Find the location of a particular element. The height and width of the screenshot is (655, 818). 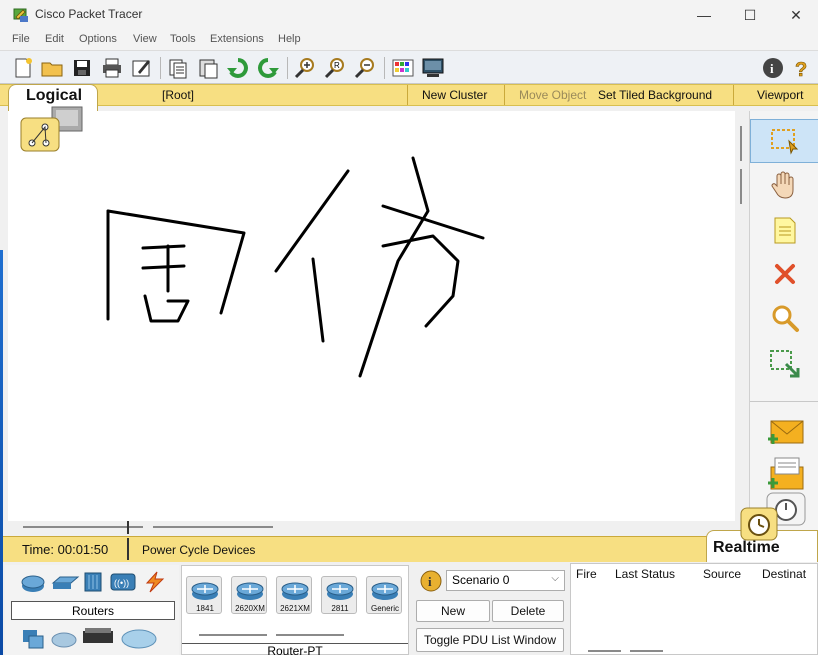

router-model-2621xm: 2621XM is located at coordinates (294, 595).